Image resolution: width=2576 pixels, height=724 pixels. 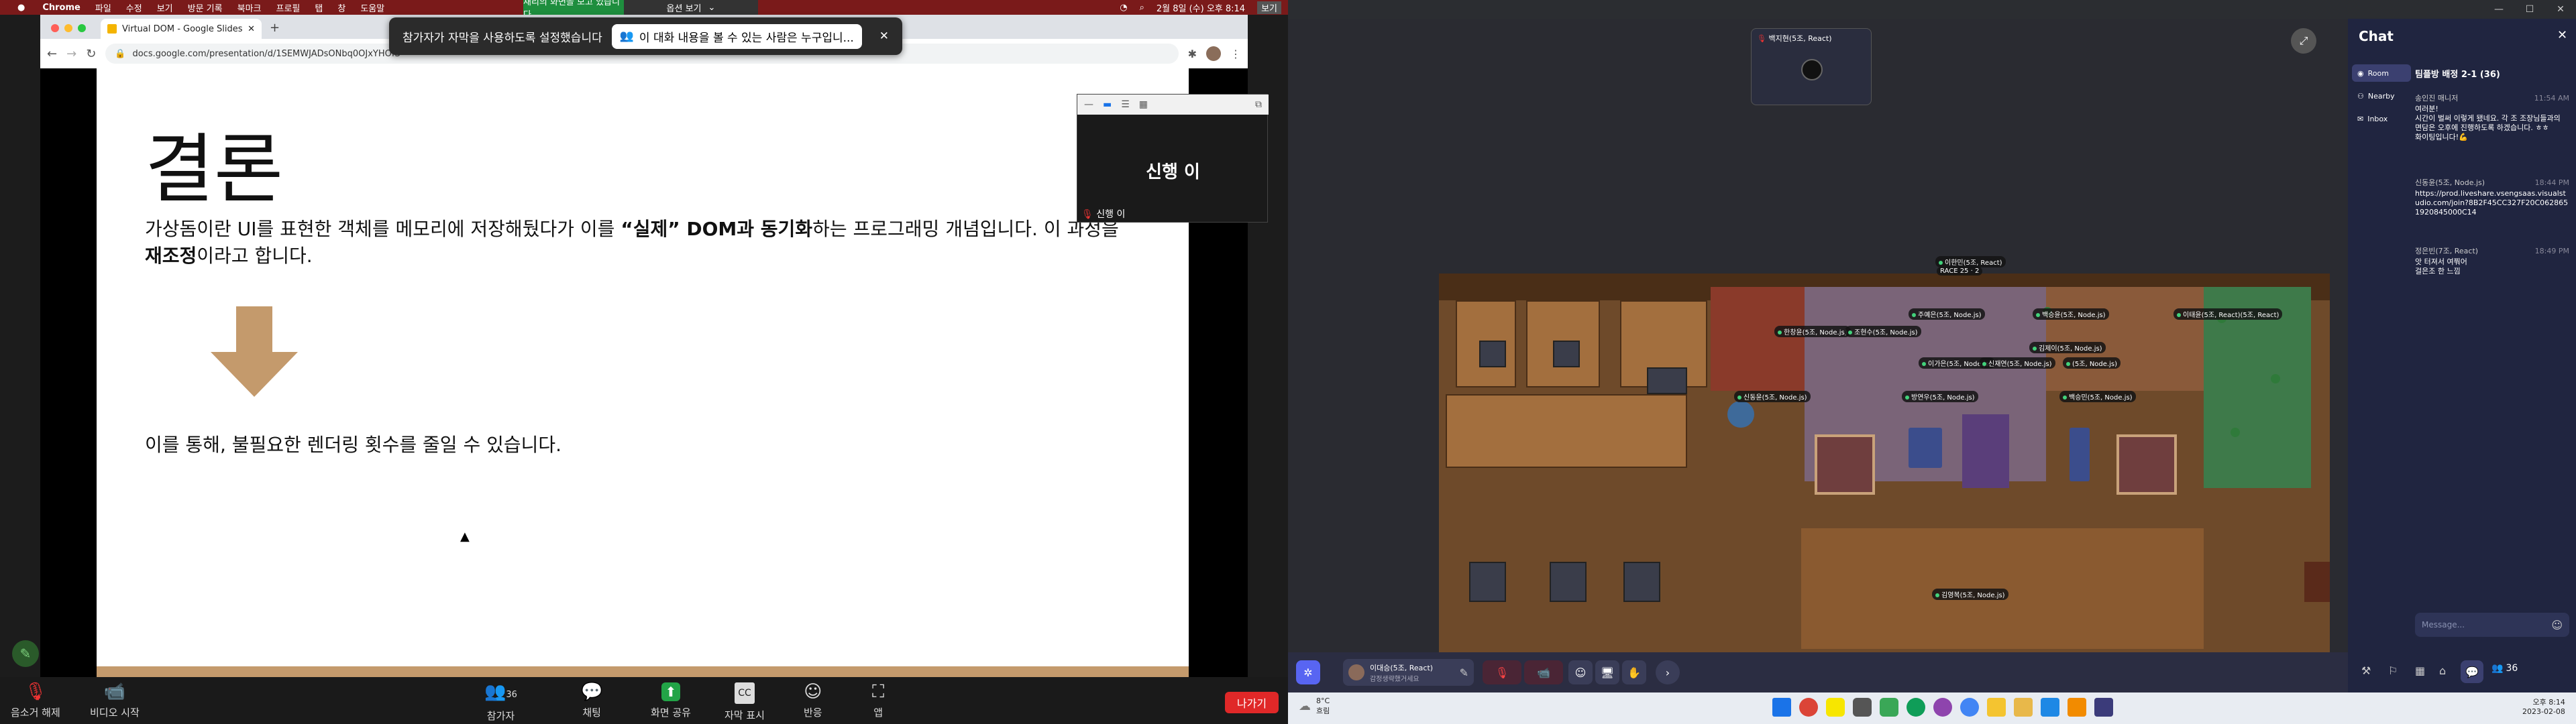 I want to click on apple-icon: ●, so click(x=21, y=8).